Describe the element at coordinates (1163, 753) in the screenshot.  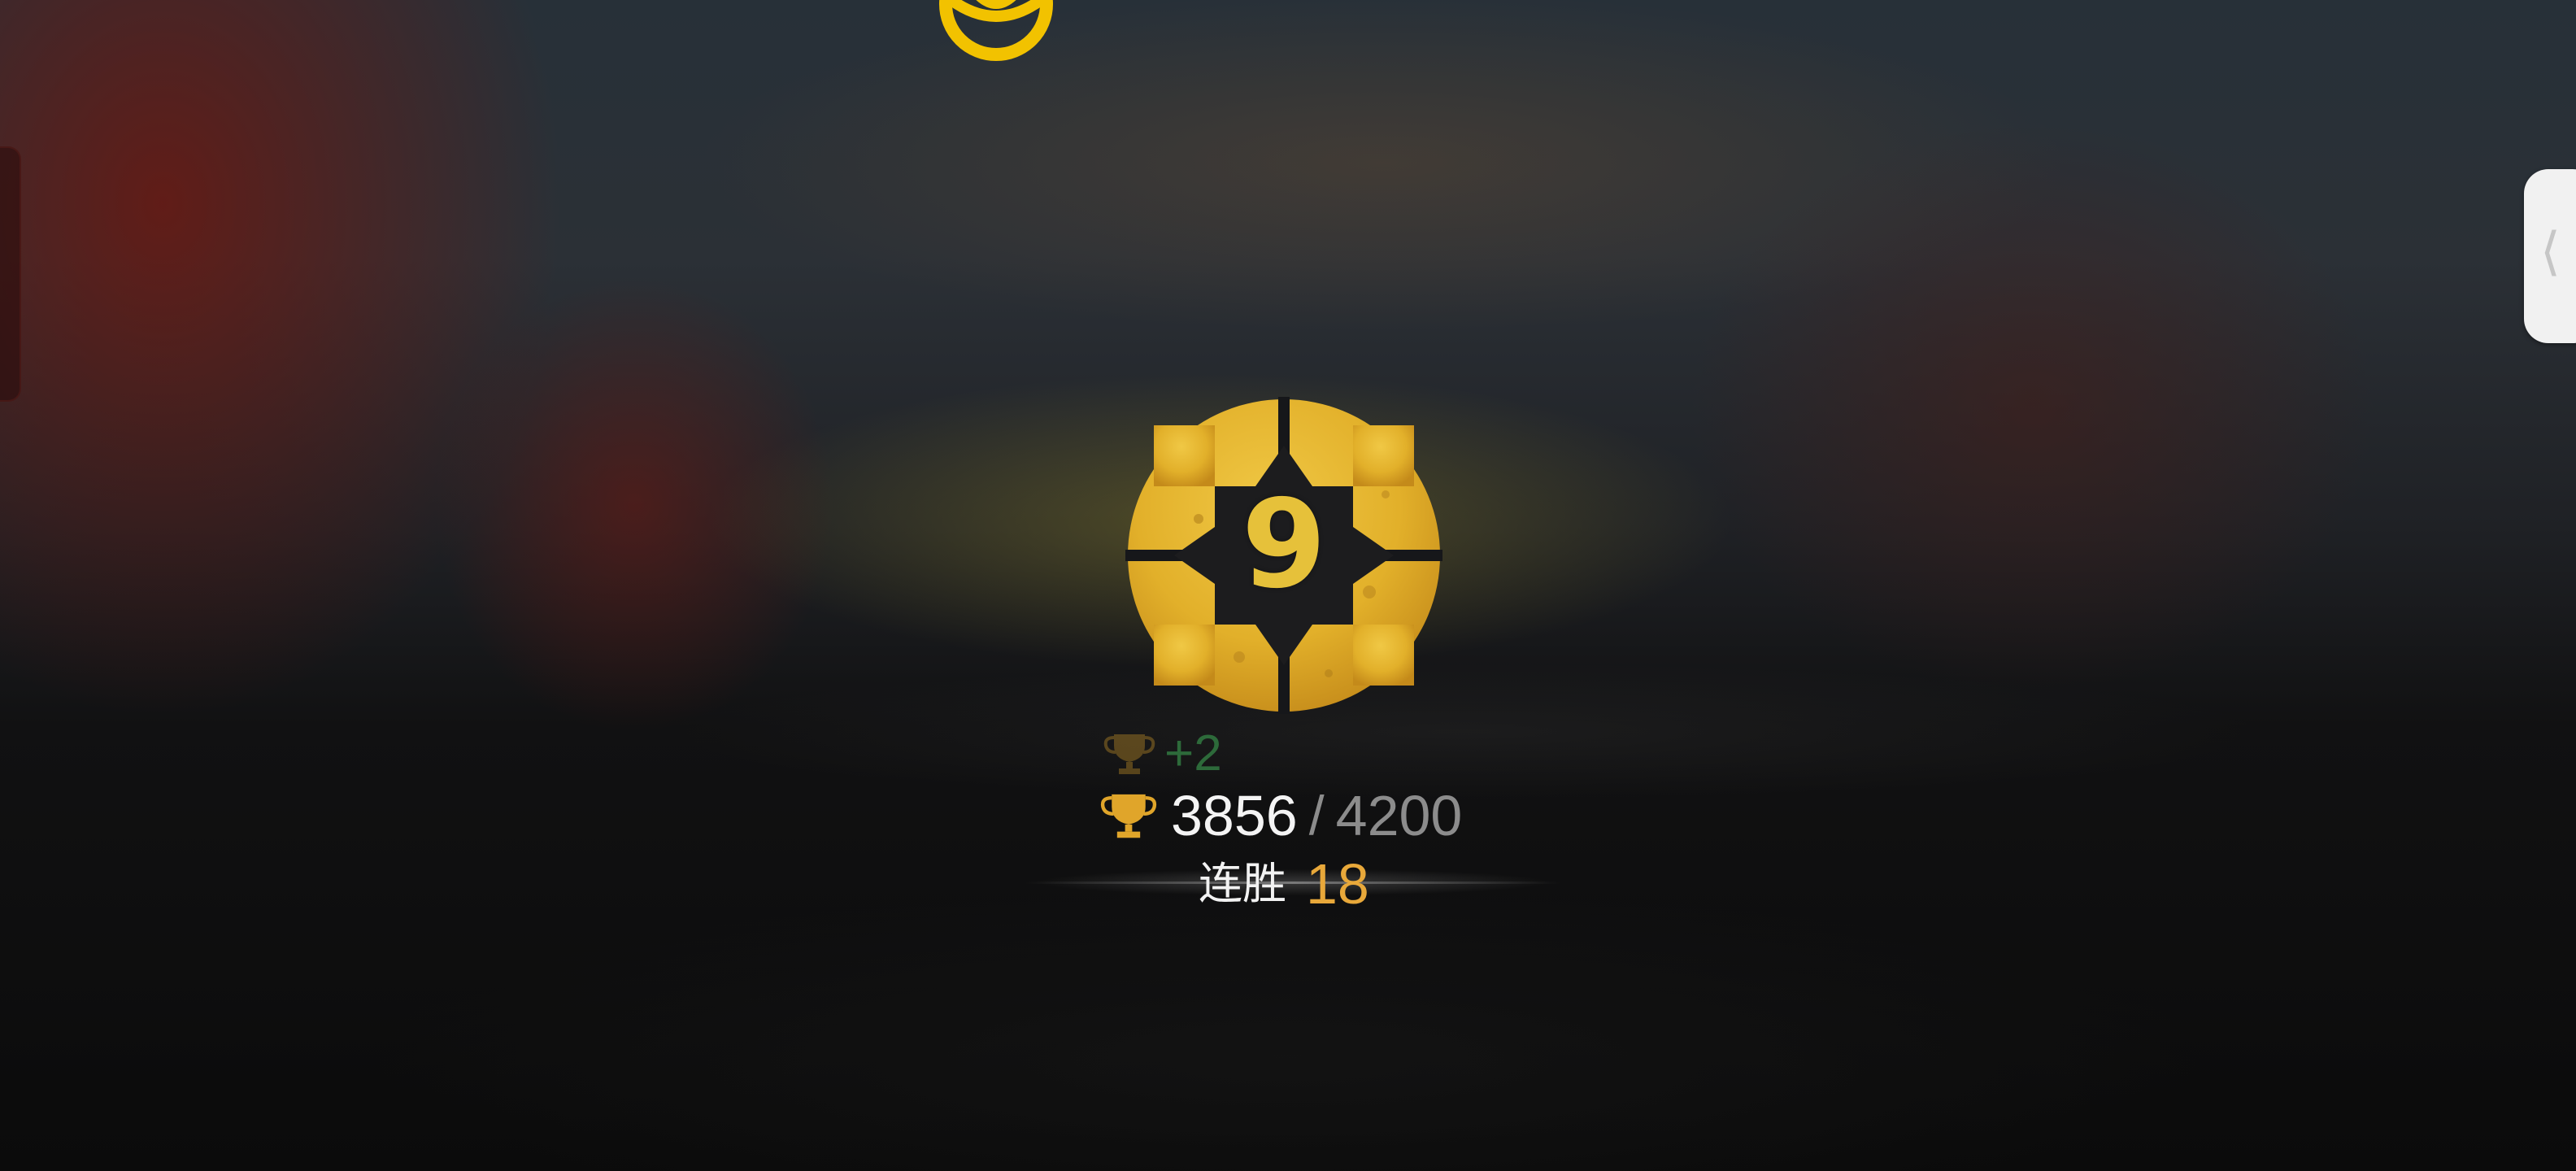
I see `trophy-delta-row: +2` at that location.